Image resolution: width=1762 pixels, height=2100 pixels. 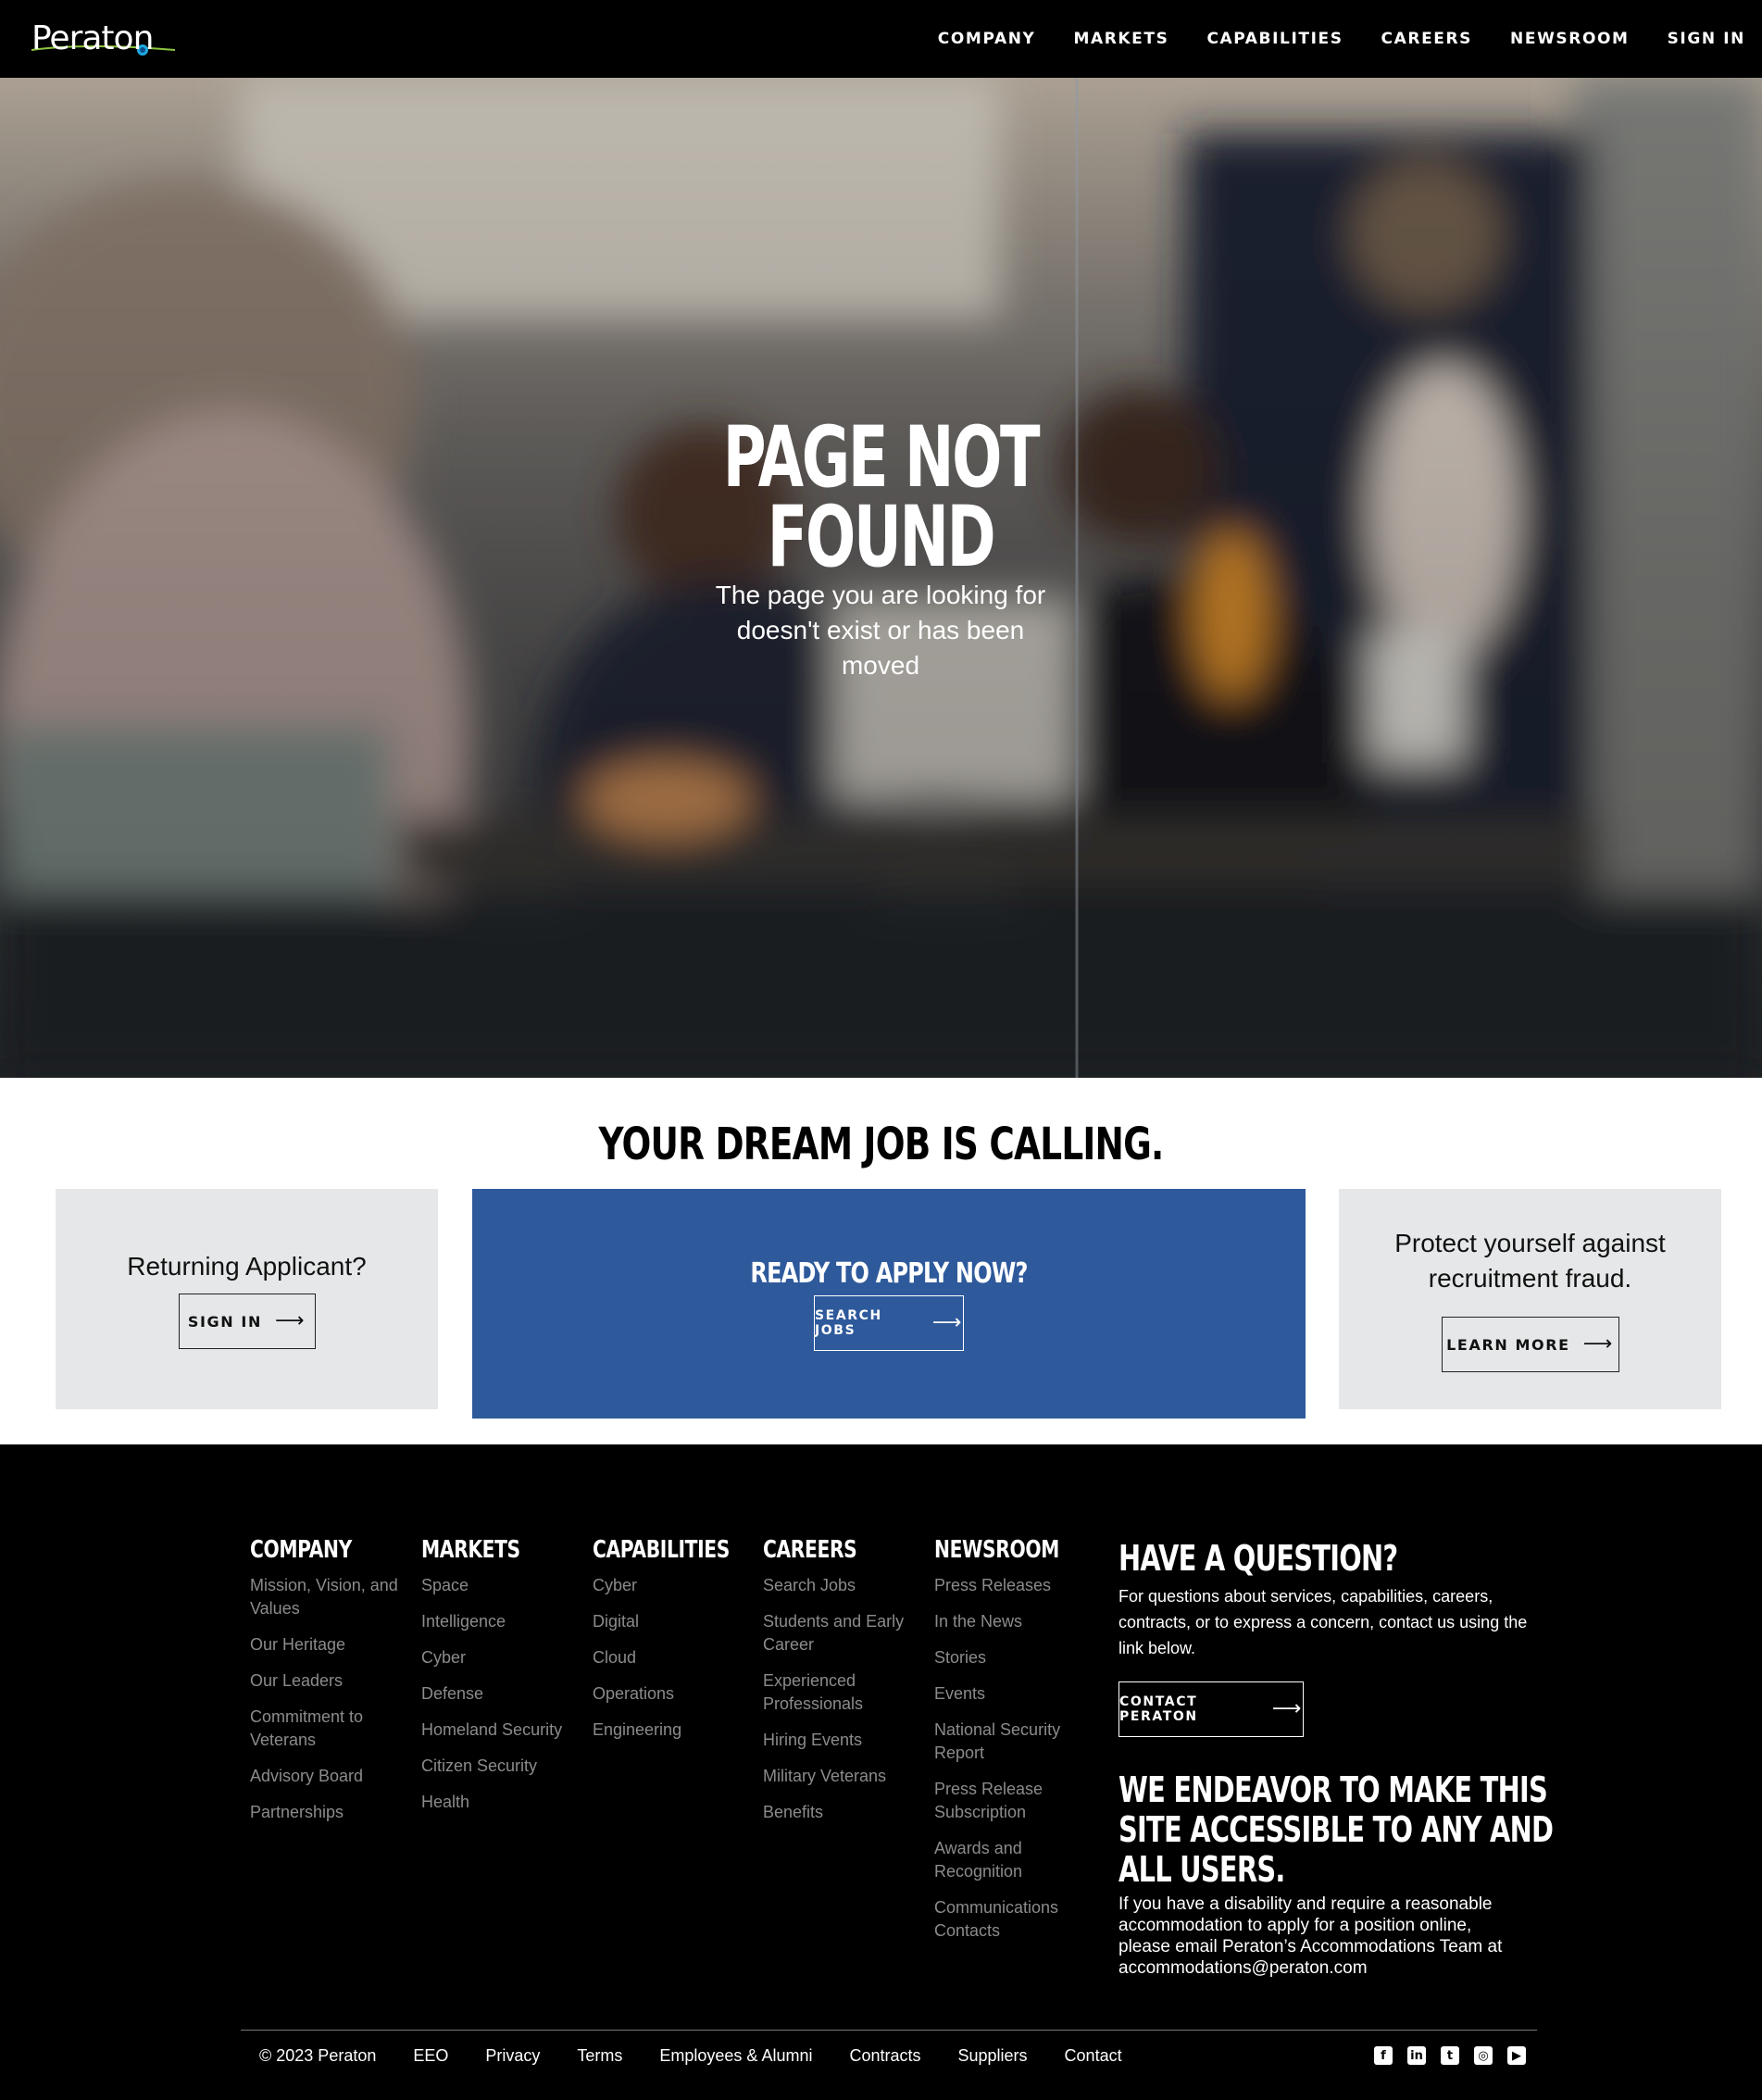 What do you see at coordinates (841, 1741) in the screenshot?
I see `footer-link: Hiring Events` at bounding box center [841, 1741].